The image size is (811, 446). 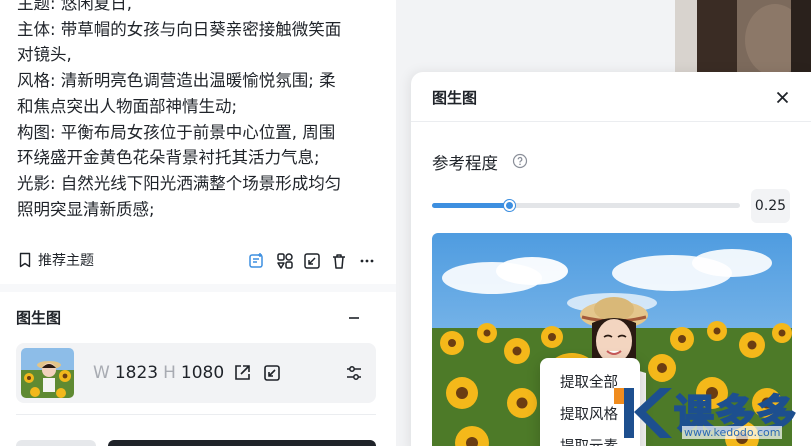 What do you see at coordinates (770, 206) in the screenshot?
I see `strength-value-input: 0.25` at bounding box center [770, 206].